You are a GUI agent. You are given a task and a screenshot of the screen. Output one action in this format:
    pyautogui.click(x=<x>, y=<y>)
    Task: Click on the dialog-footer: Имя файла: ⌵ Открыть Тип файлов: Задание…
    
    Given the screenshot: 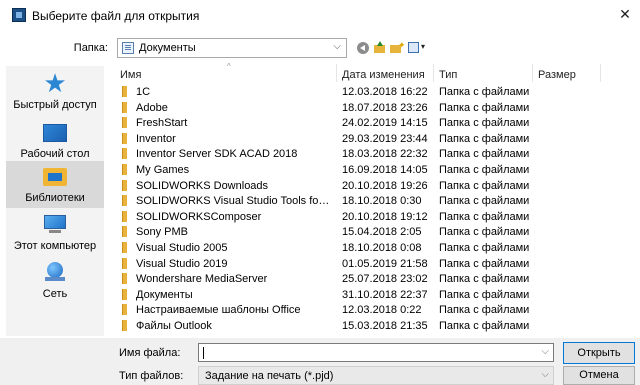 What is the action you would take?
    pyautogui.click(x=320, y=361)
    